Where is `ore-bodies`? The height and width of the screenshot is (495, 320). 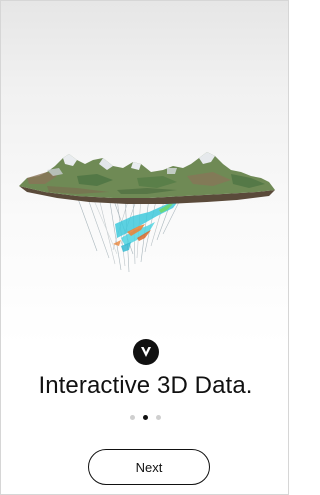 ore-bodies is located at coordinates (146, 226).